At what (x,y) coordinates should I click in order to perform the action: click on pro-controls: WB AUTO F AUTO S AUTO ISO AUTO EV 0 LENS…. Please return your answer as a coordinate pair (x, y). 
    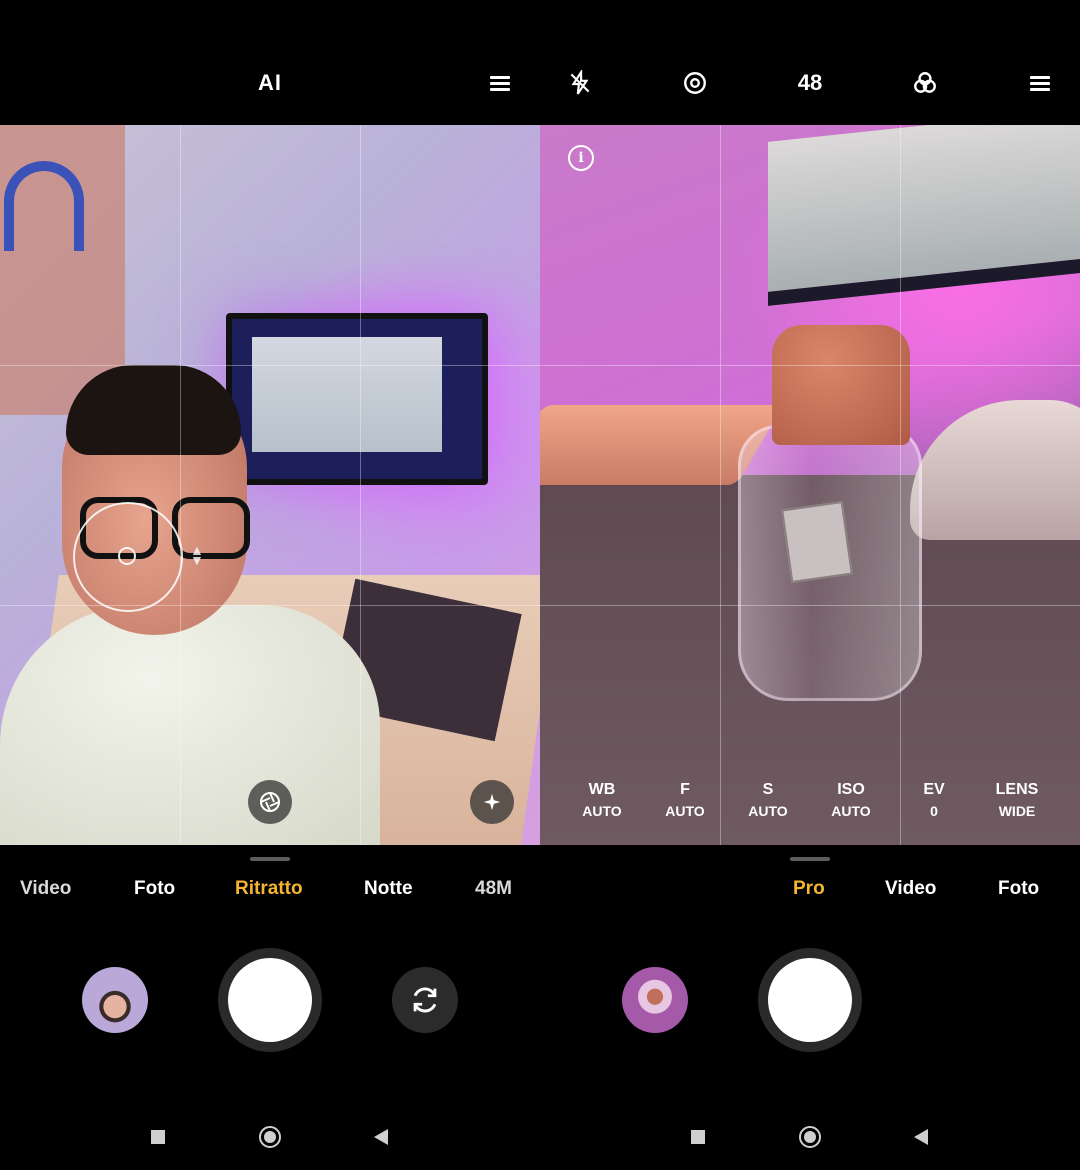
    Looking at the image, I should click on (810, 810).